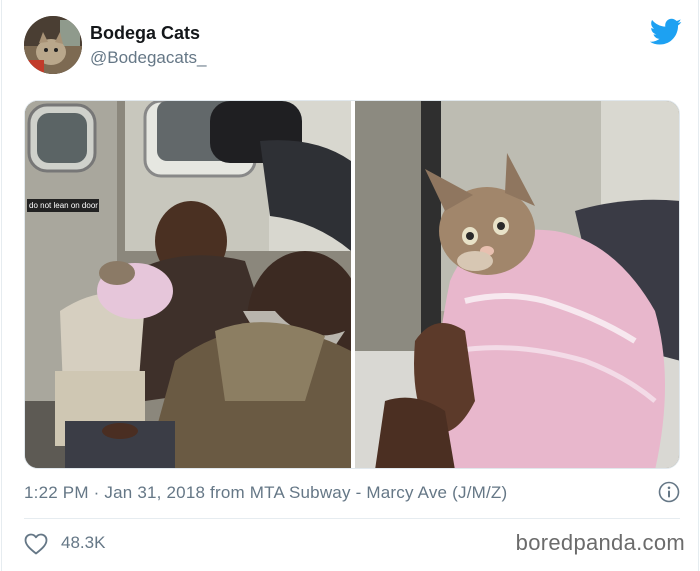 The width and height of the screenshot is (700, 571). What do you see at coordinates (36, 544) in the screenshot?
I see `heart-icon` at bounding box center [36, 544].